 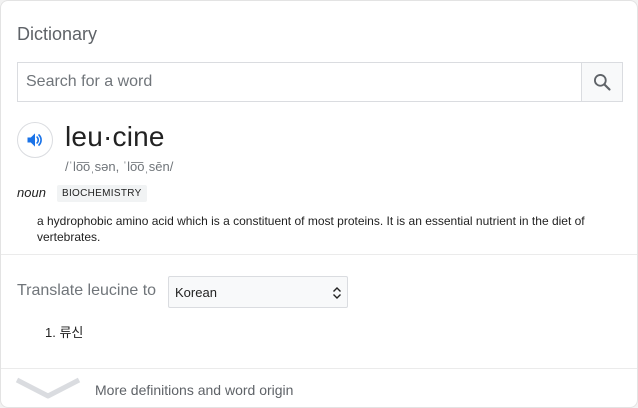 What do you see at coordinates (319, 388) in the screenshot?
I see `more-definitions-link: More definitions and word origin` at bounding box center [319, 388].